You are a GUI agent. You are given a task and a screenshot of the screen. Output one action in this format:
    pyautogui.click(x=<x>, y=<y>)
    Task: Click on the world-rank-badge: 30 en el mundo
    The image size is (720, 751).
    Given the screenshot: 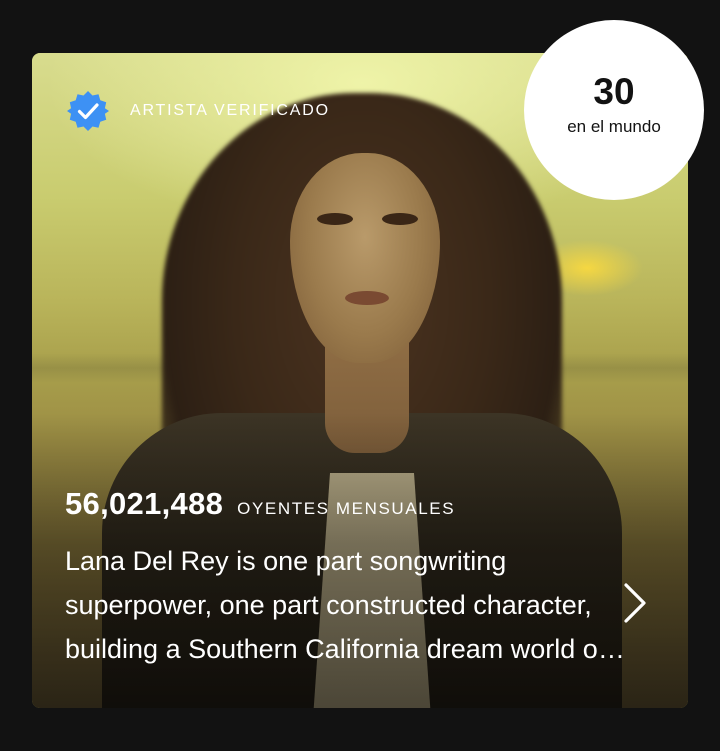 What is the action you would take?
    pyautogui.click(x=614, y=110)
    